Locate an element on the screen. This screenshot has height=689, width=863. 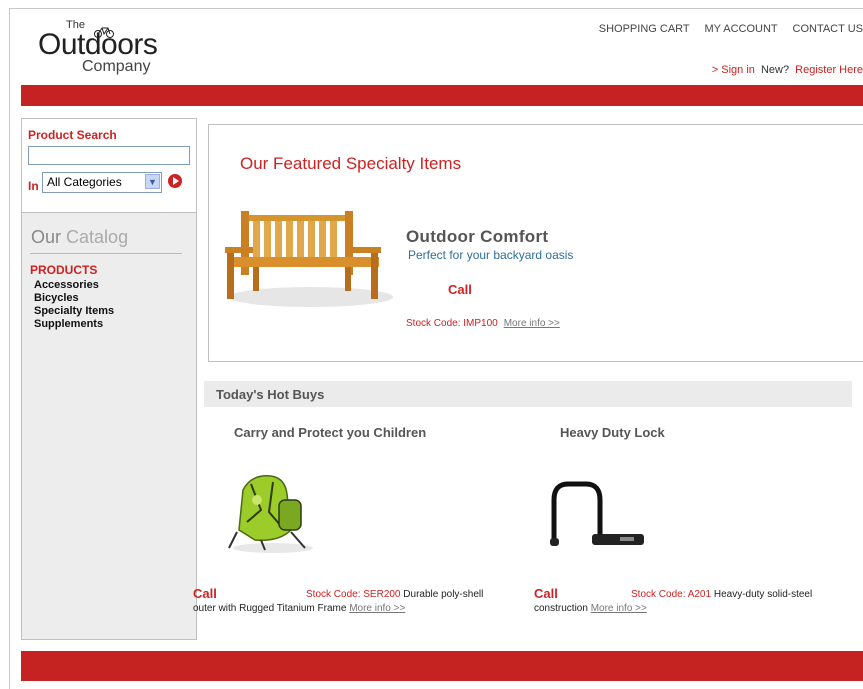
featured-price: Call is located at coordinates (460, 289).